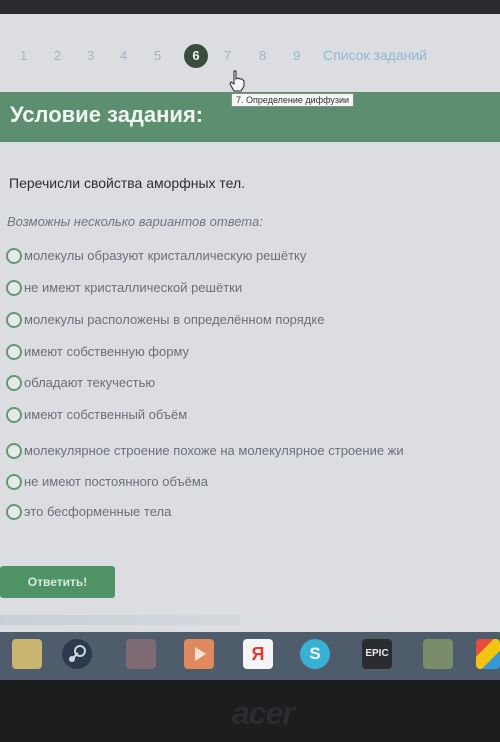 The width and height of the screenshot is (500, 742). Describe the element at coordinates (293, 100) in the screenshot. I see `page-tooltip: 7. Определение диффузии` at that location.